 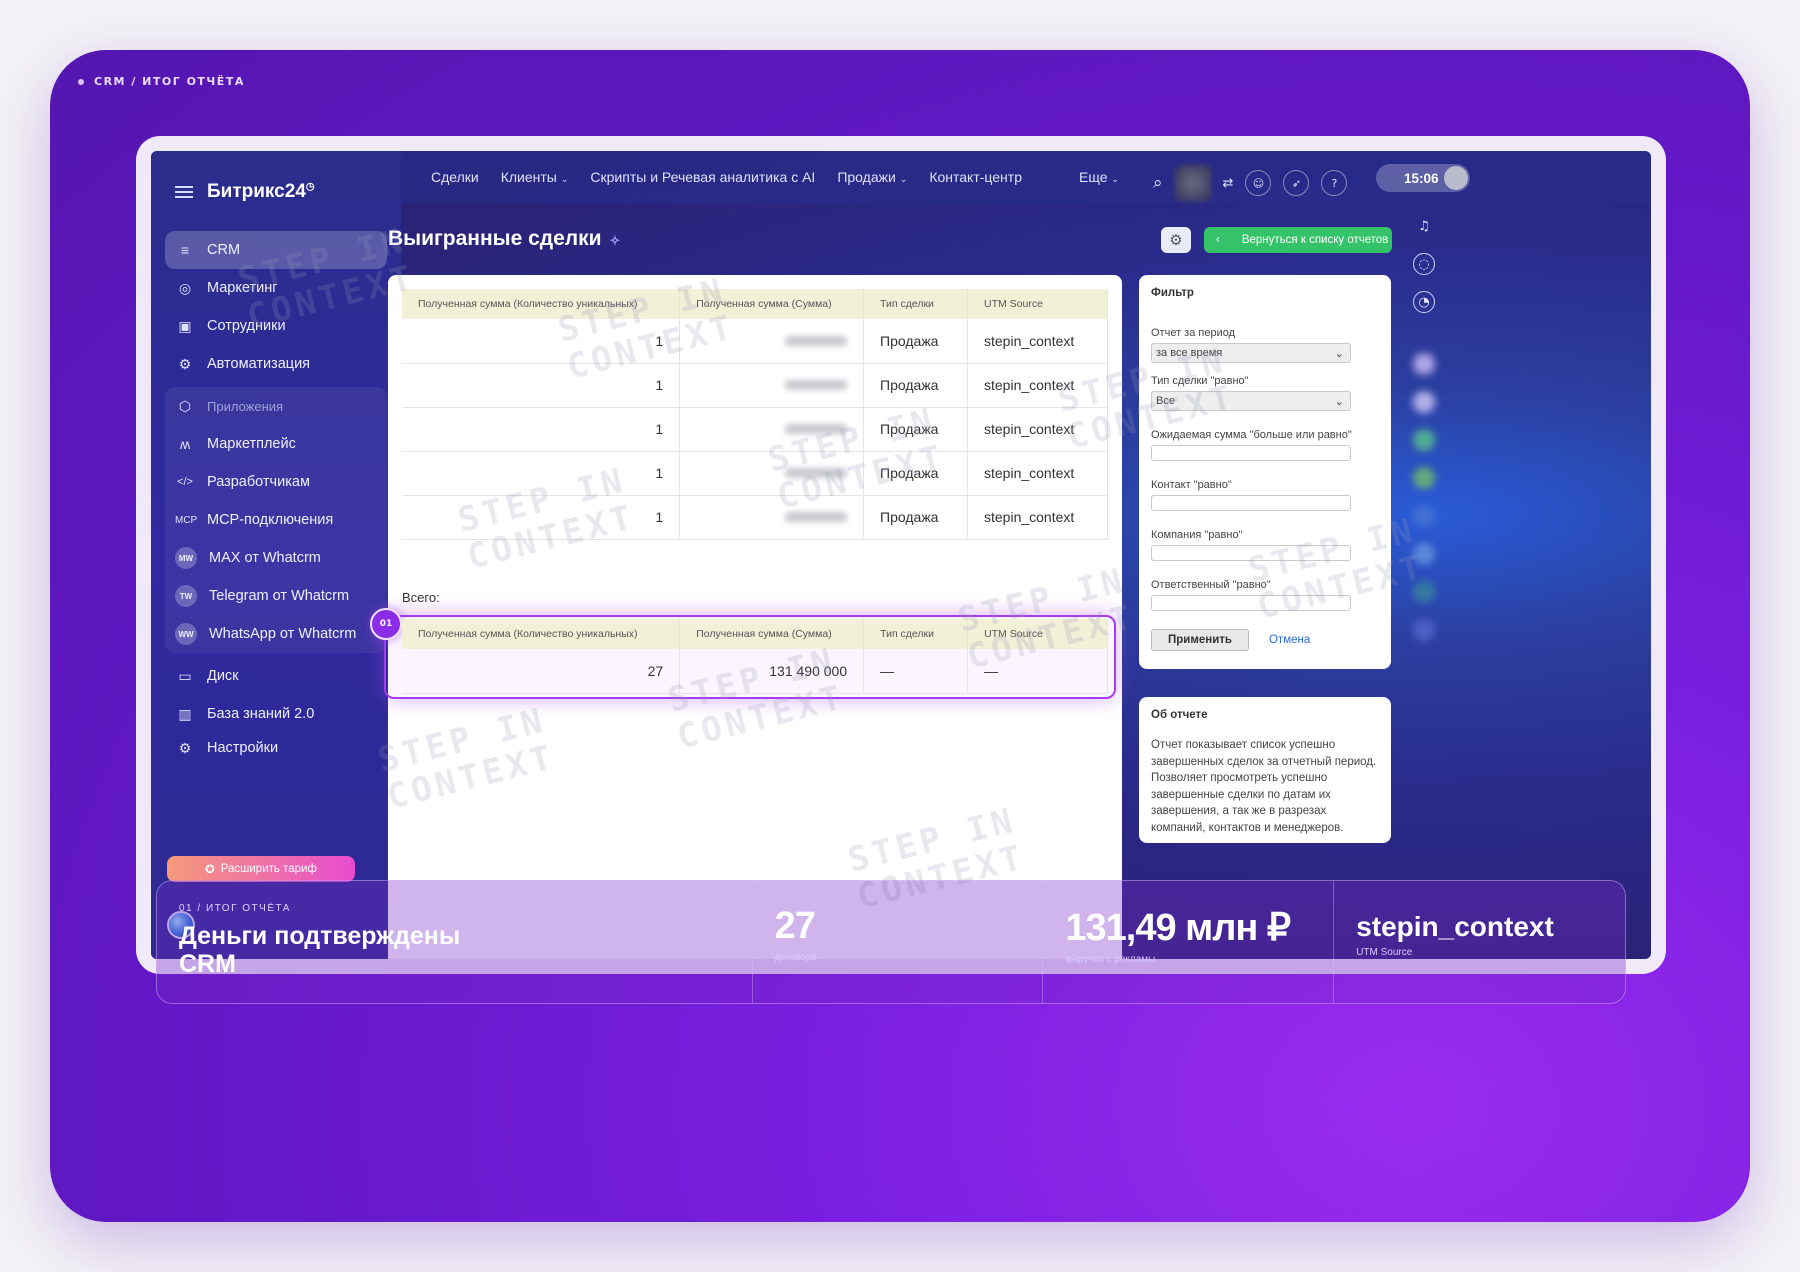 What do you see at coordinates (276, 444) in the screenshot?
I see `sidebar-item-marketplace: ʍ Маркетплейс` at bounding box center [276, 444].